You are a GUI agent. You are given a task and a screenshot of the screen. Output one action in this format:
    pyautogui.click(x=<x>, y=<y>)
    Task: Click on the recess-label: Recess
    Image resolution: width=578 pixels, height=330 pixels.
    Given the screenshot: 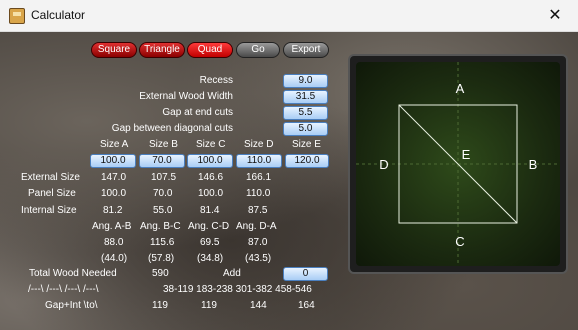 What is the action you would take?
    pyautogui.click(x=216, y=80)
    